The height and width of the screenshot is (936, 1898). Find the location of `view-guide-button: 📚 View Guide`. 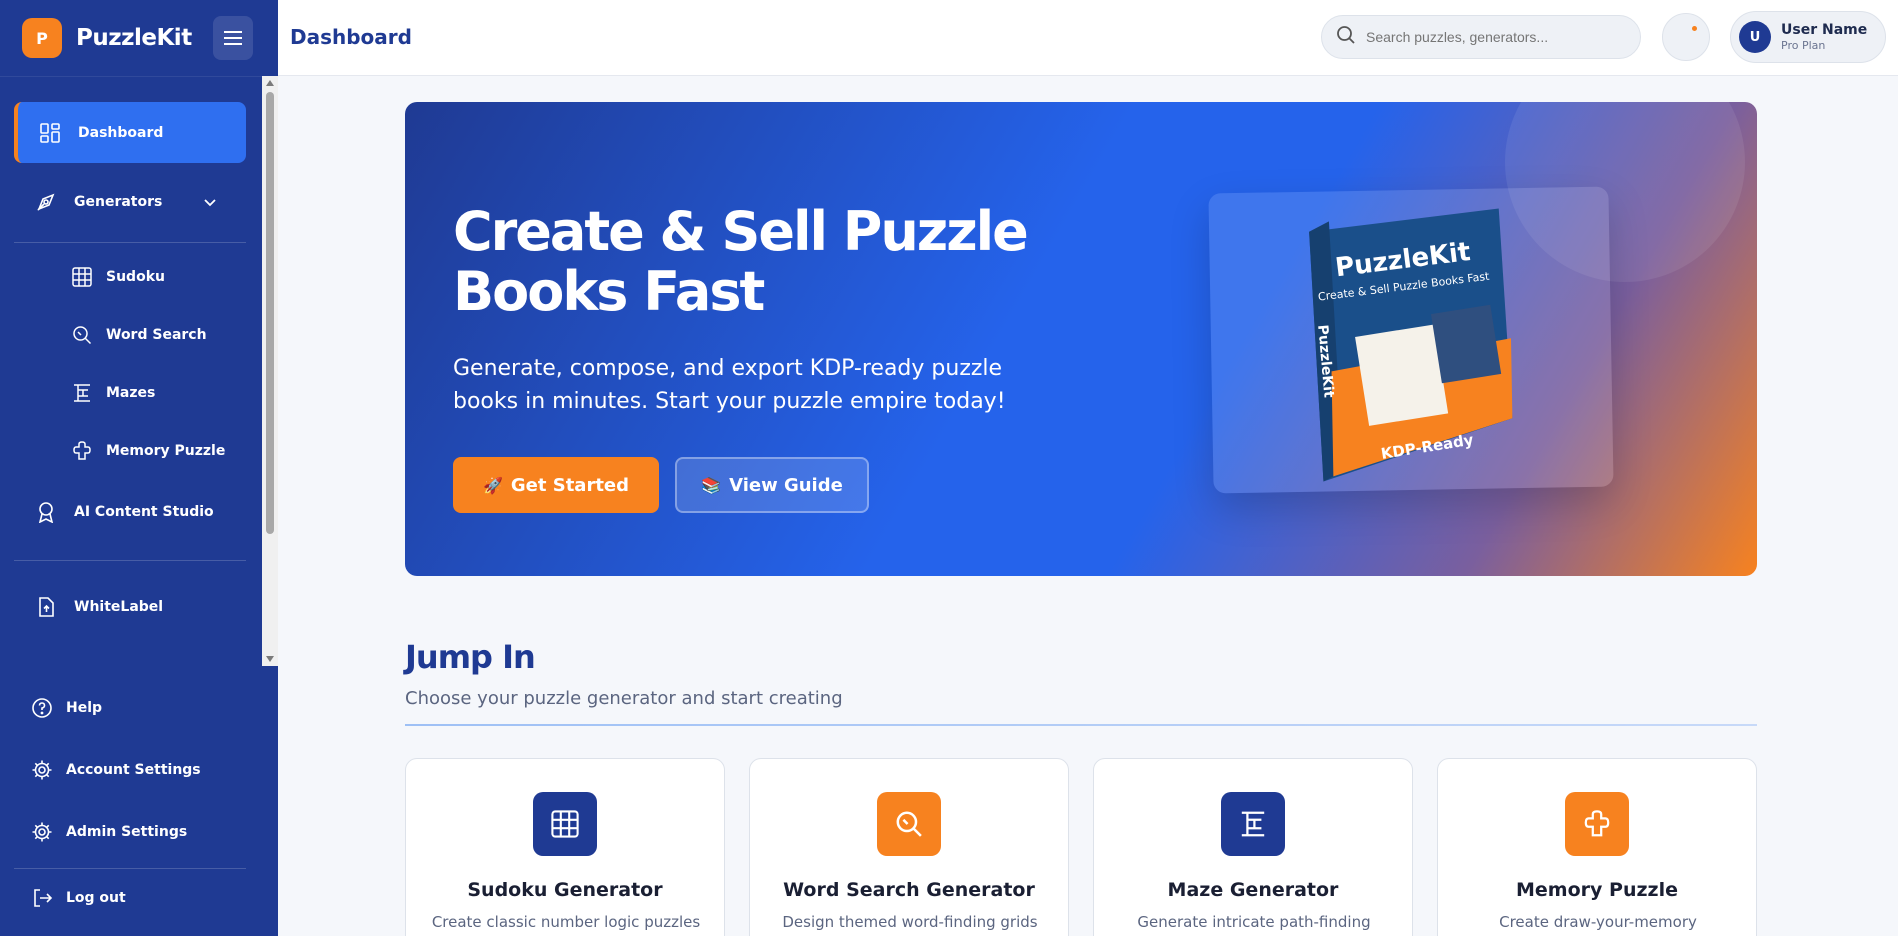

view-guide-button: 📚 View Guide is located at coordinates (772, 485).